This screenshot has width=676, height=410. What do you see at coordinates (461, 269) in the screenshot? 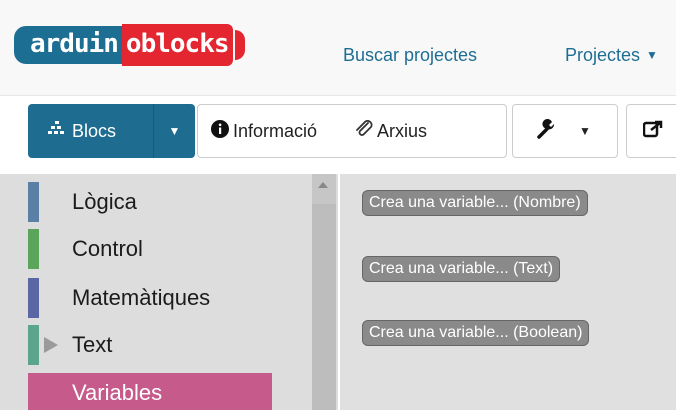
I see `create-variable-text-button: Crea una variable... (Text)` at bounding box center [461, 269].